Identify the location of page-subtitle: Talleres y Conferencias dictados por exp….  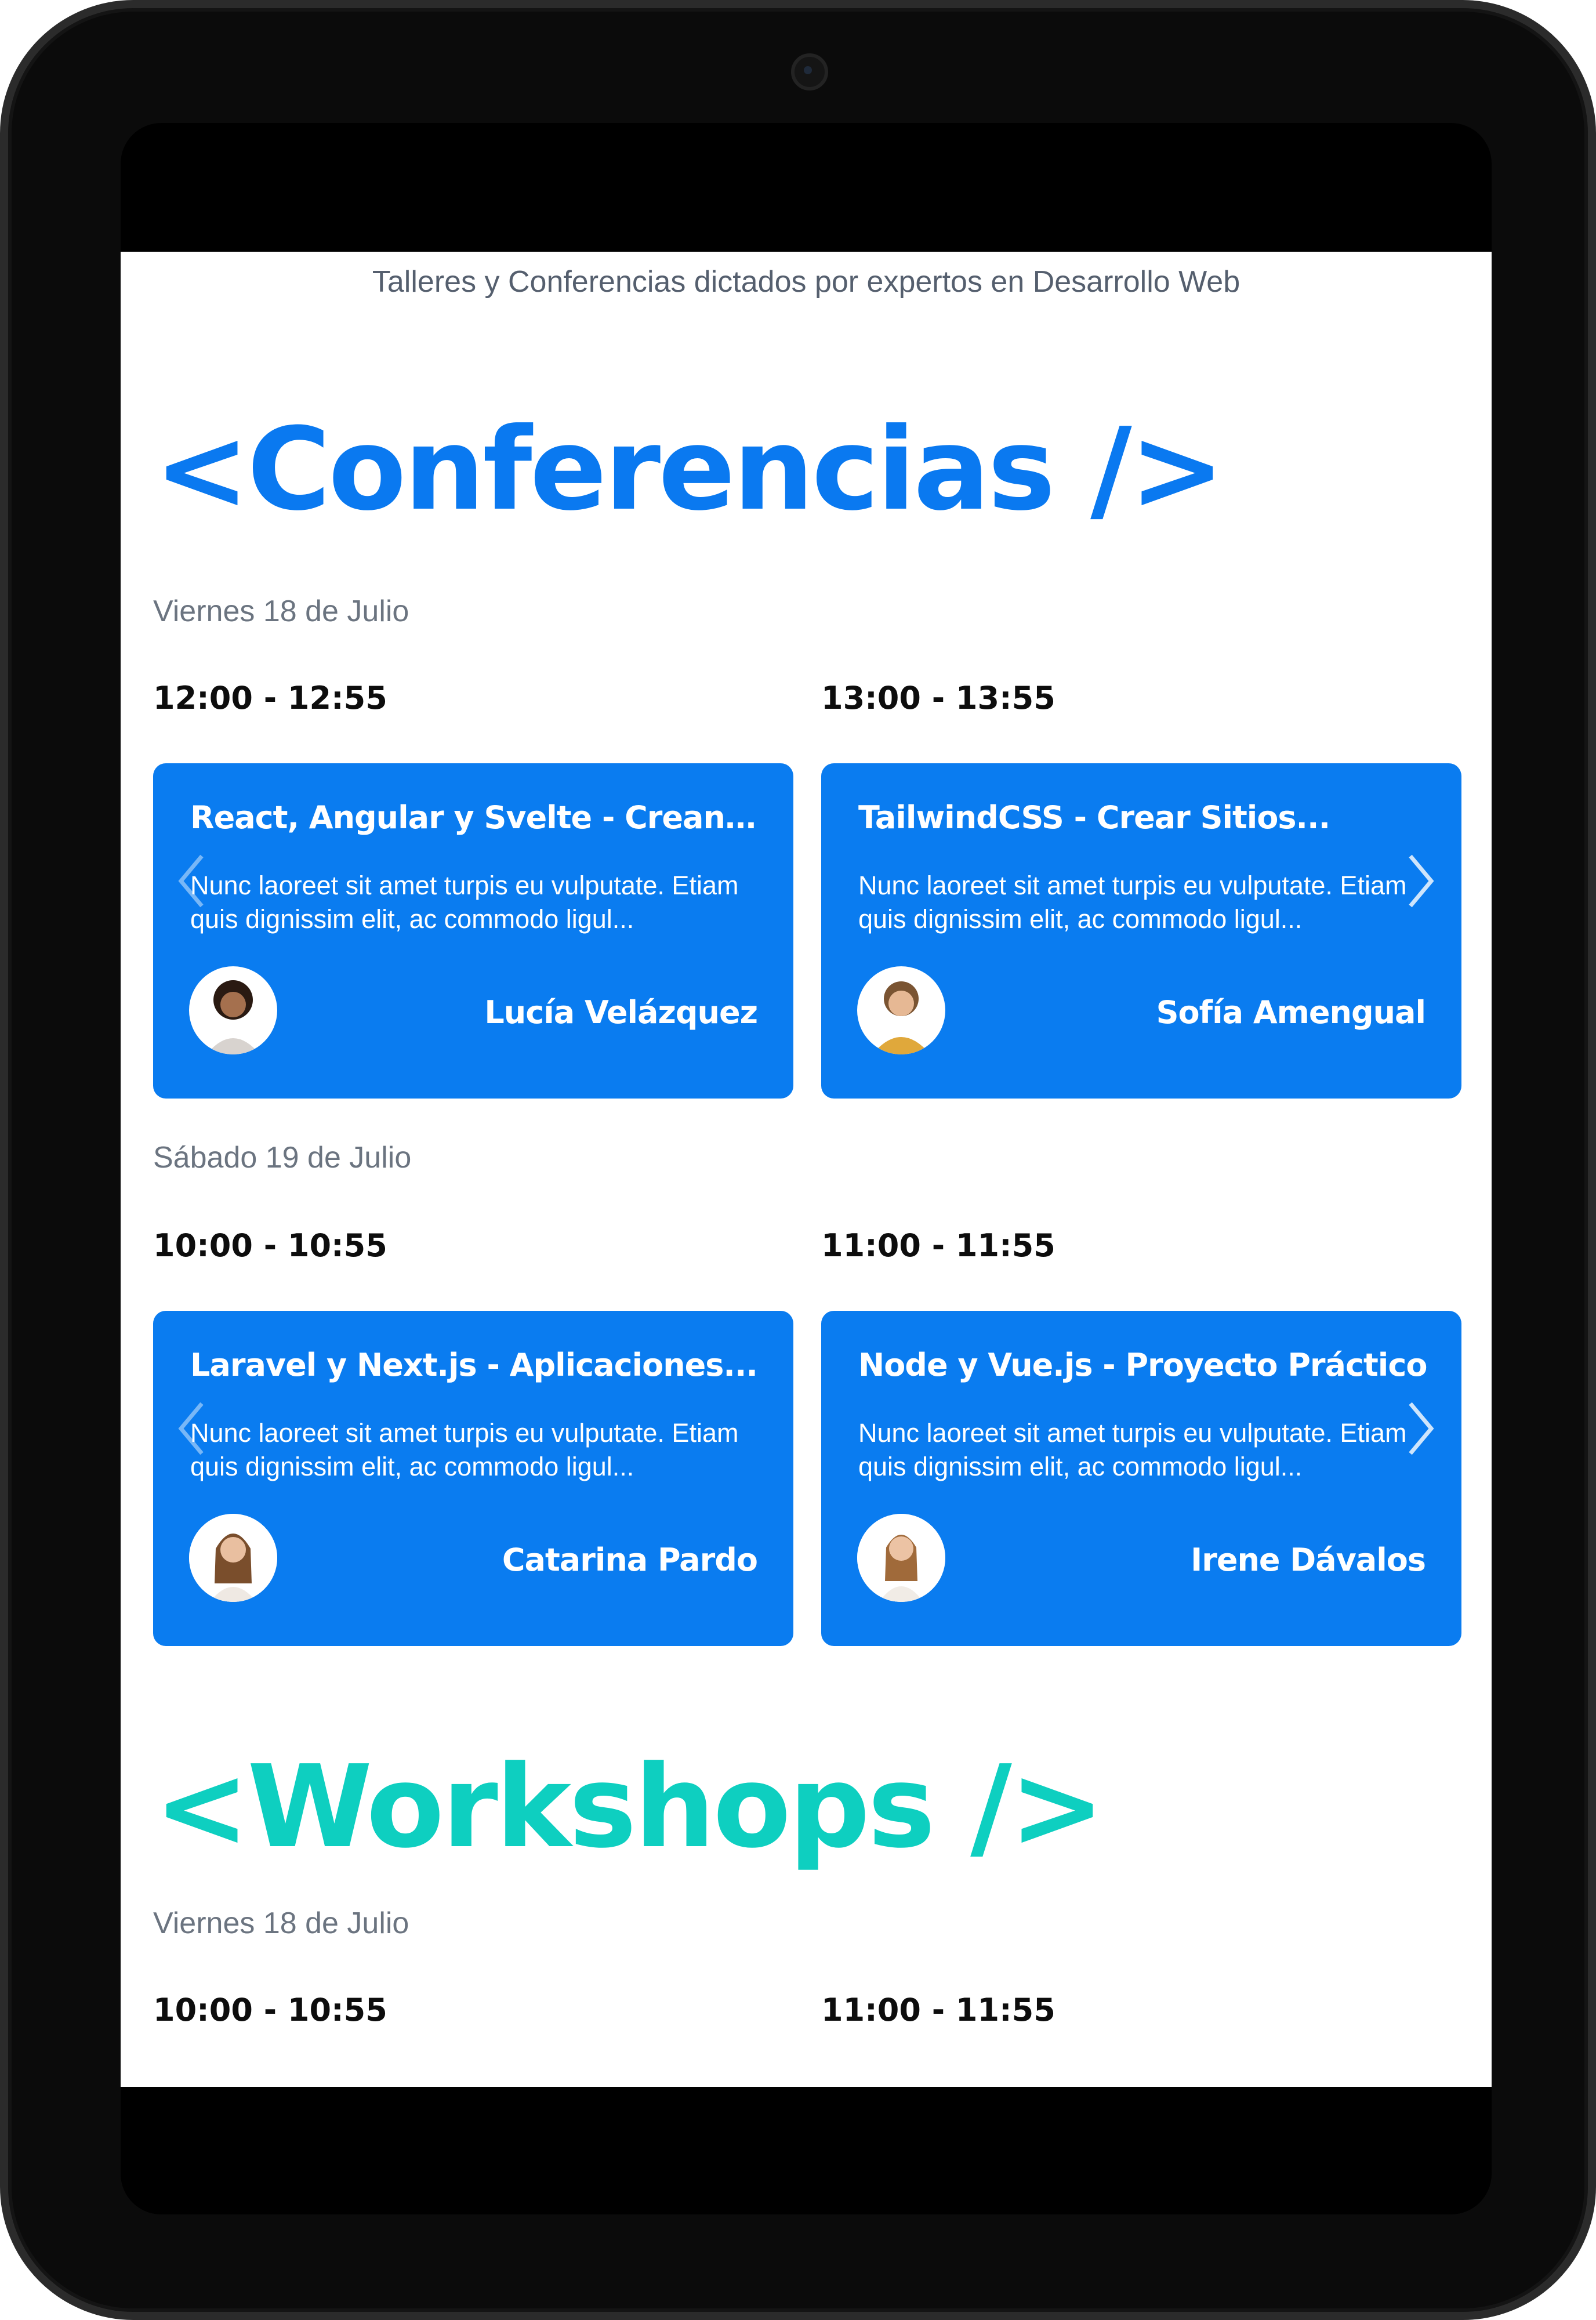
(806, 282).